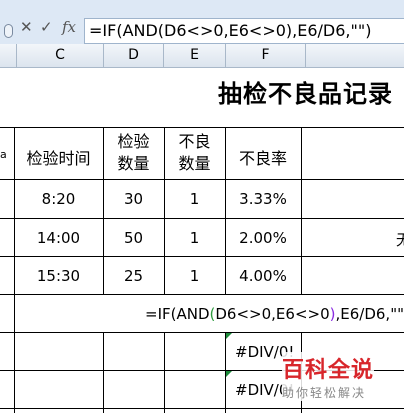 This screenshot has height=413, width=404. What do you see at coordinates (263, 238) in the screenshot?
I see `cell-rate: 2.00%` at bounding box center [263, 238].